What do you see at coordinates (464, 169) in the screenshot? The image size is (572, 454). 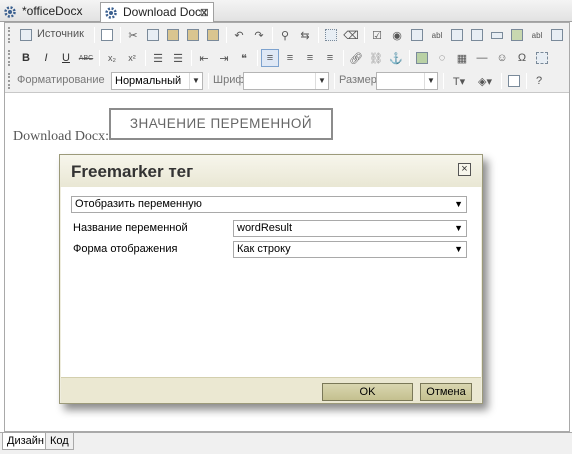 I see `close-icon: ×` at bounding box center [464, 169].